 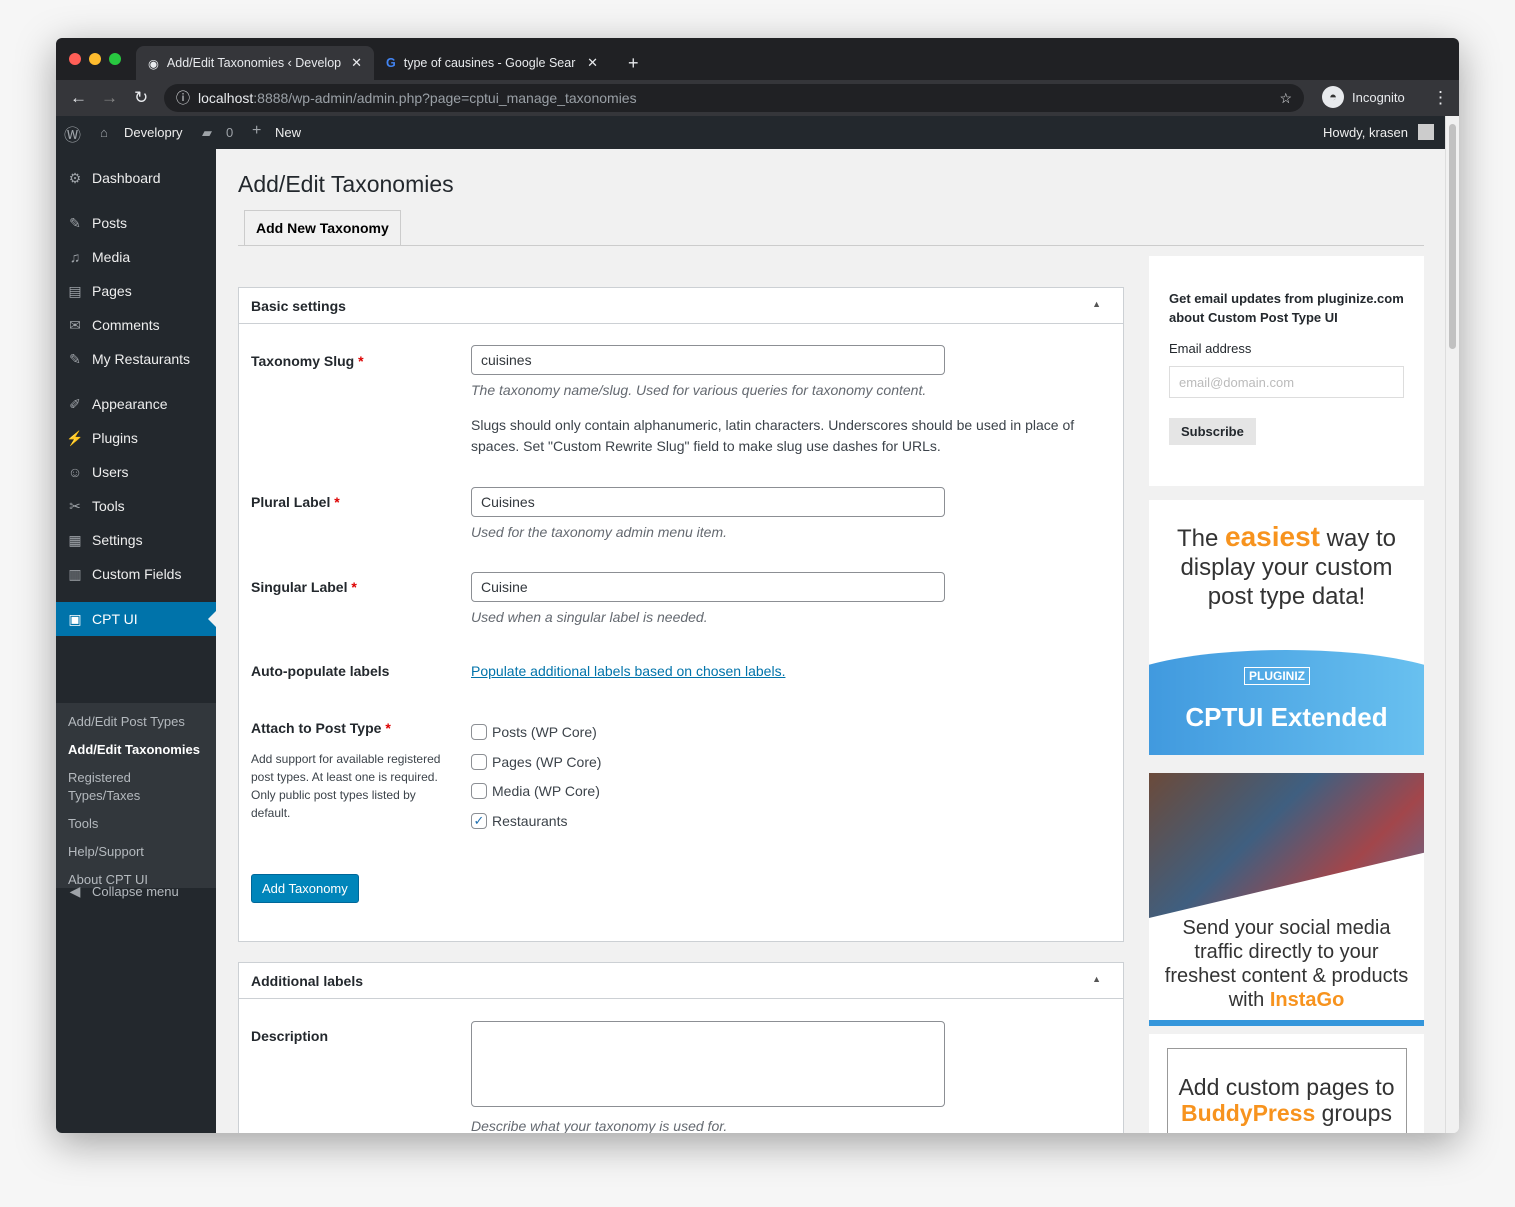 I want to click on plural-label-input: Cuisines, so click(x=708, y=502).